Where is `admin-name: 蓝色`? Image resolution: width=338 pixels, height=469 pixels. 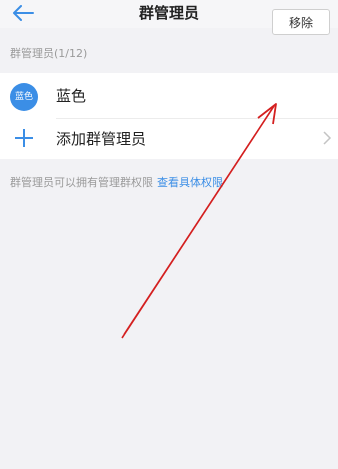 admin-name: 蓝色 is located at coordinates (71, 96).